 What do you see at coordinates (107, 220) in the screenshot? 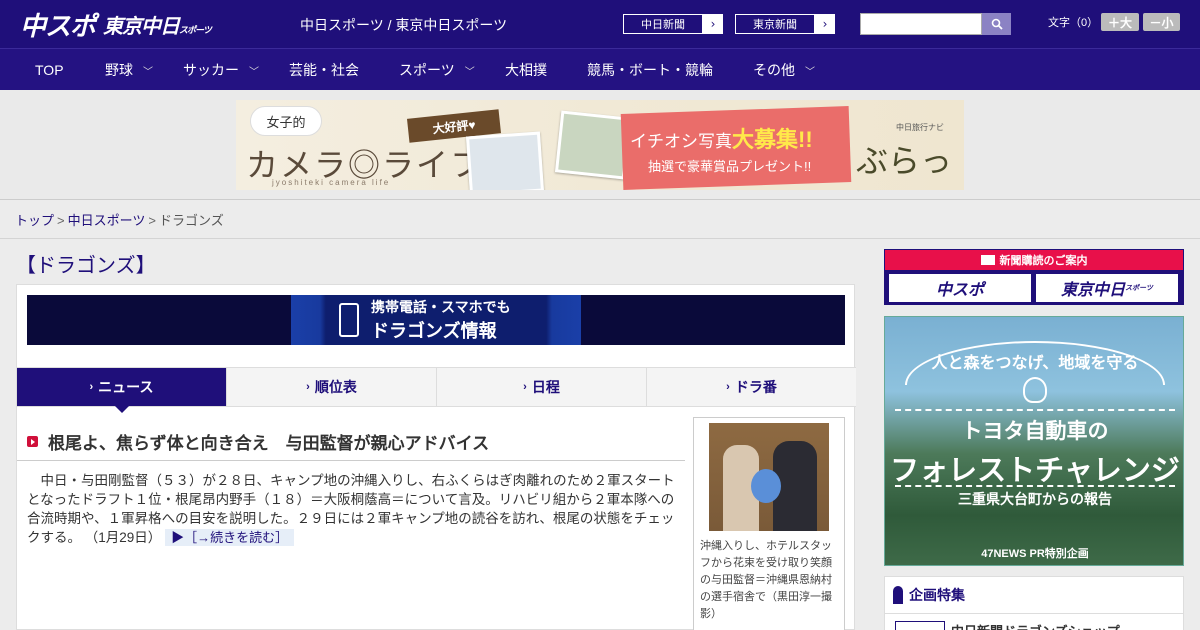
I see `breadcrumb-link-chunichi-sports: 中日スポーツ` at bounding box center [107, 220].